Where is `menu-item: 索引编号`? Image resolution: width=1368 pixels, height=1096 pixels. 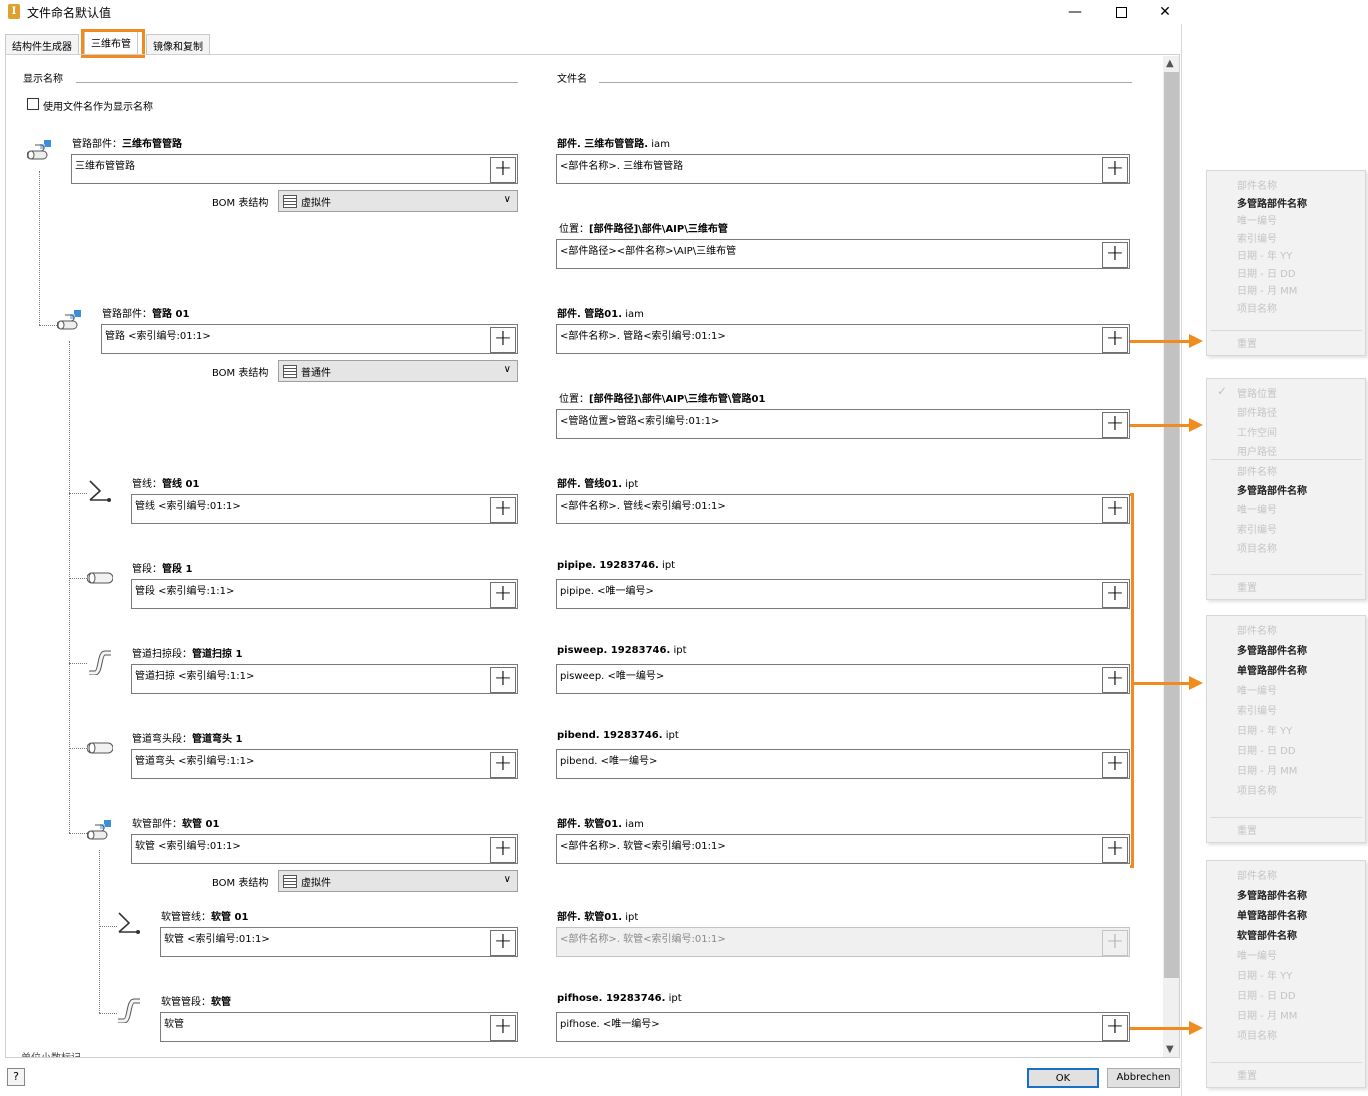
menu-item: 索引编号 is located at coordinates (1257, 239).